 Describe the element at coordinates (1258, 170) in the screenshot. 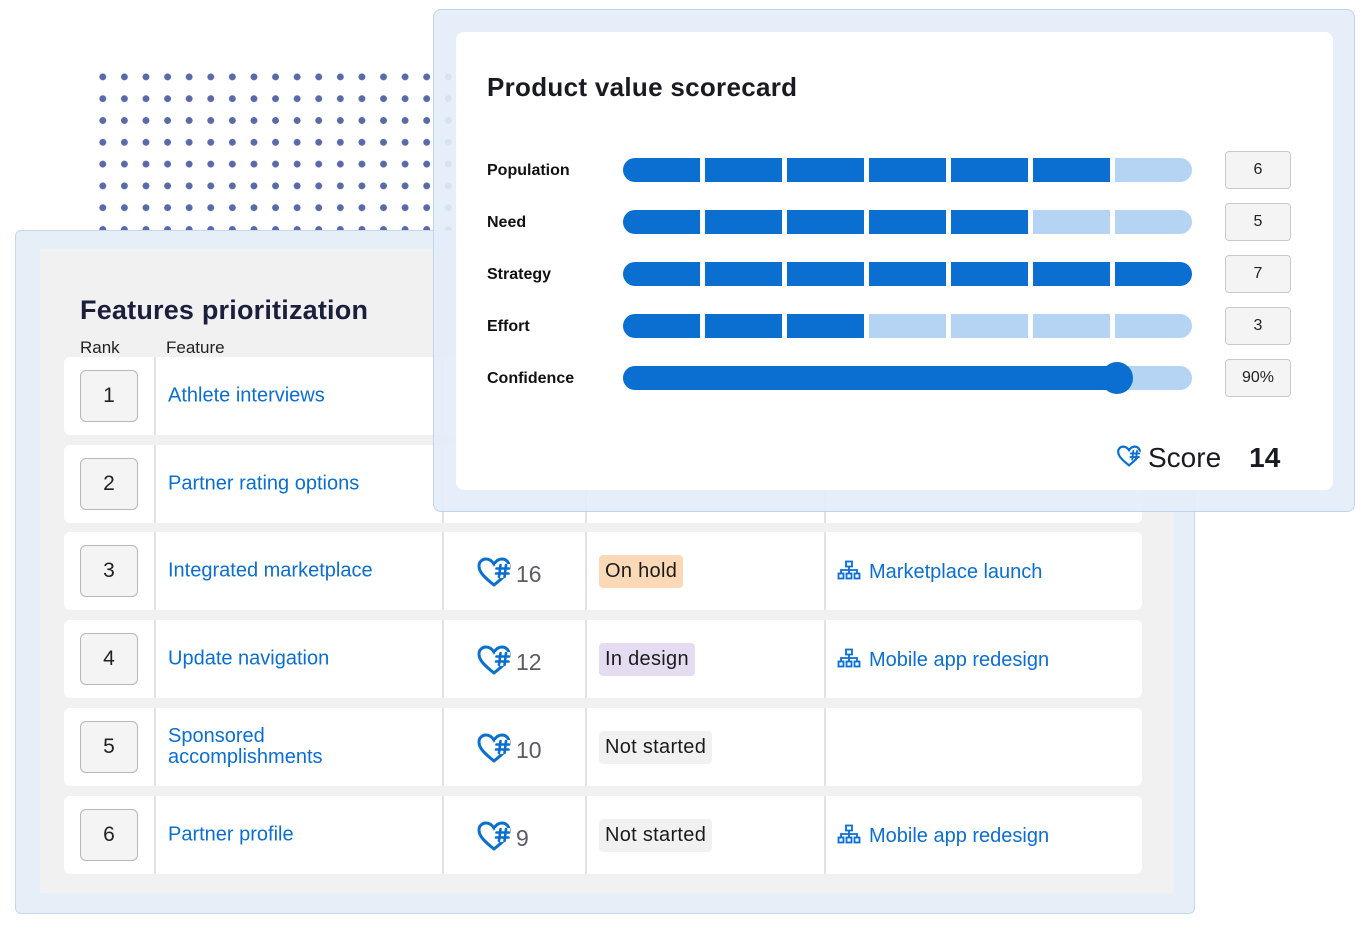

I see `metric-value-box-population: 6` at that location.